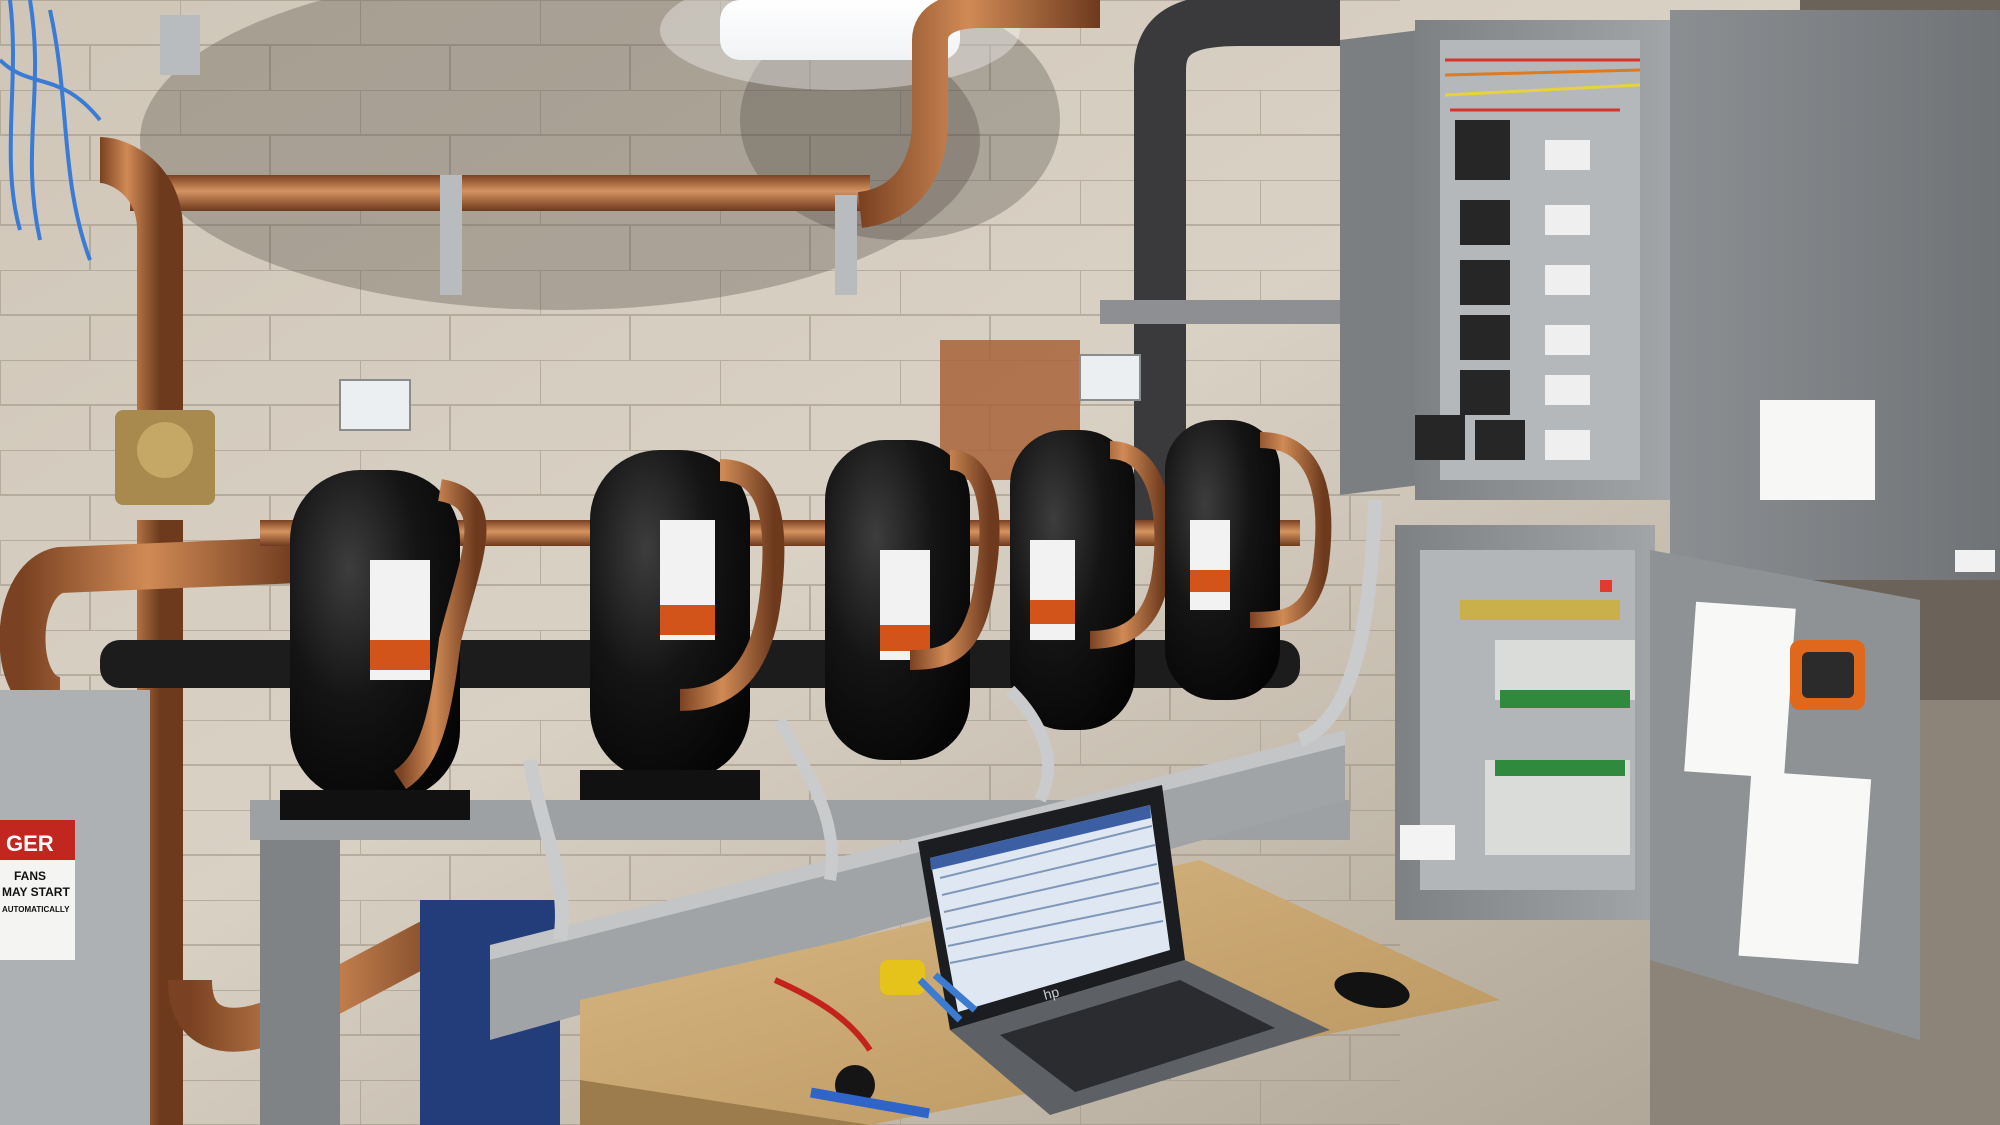 Image resolution: width=2000 pixels, height=1125 pixels. What do you see at coordinates (1540, 610) in the screenshot?
I see `din-rail` at bounding box center [1540, 610].